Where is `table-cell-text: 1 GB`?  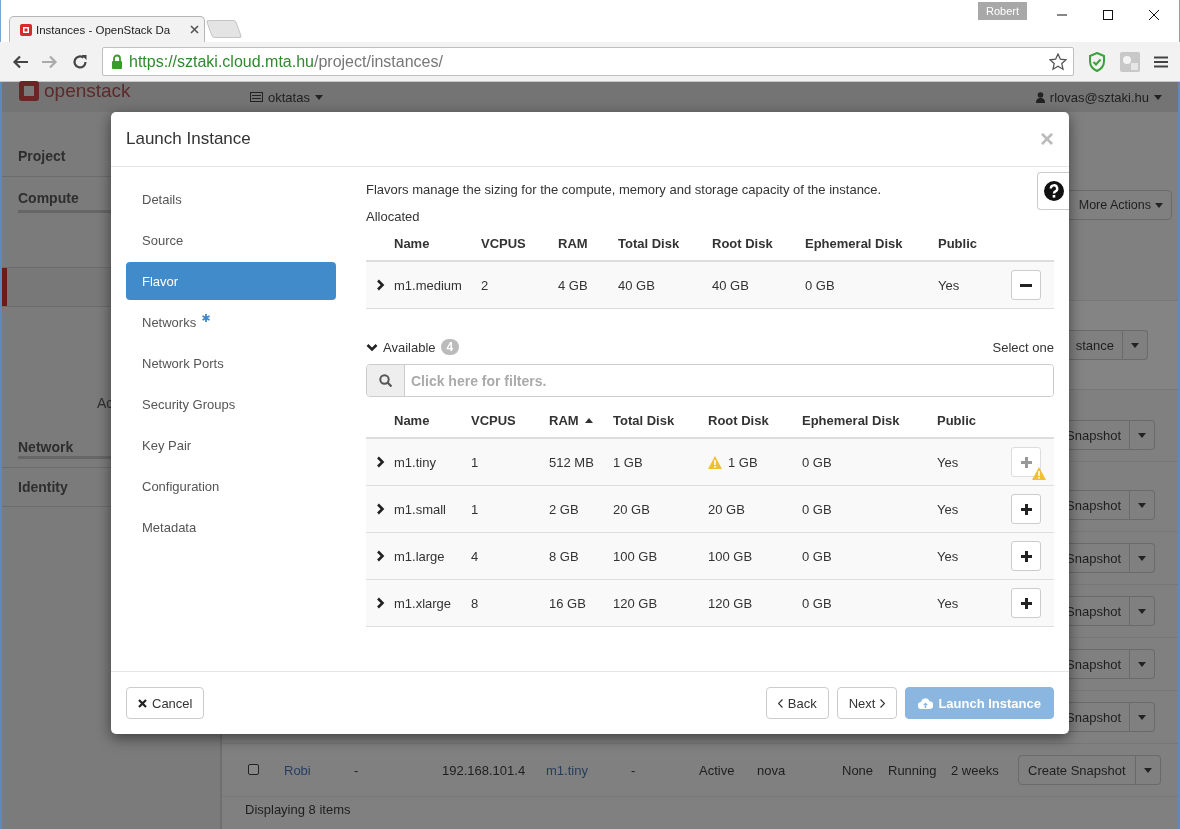
table-cell-text: 1 GB is located at coordinates (628, 462).